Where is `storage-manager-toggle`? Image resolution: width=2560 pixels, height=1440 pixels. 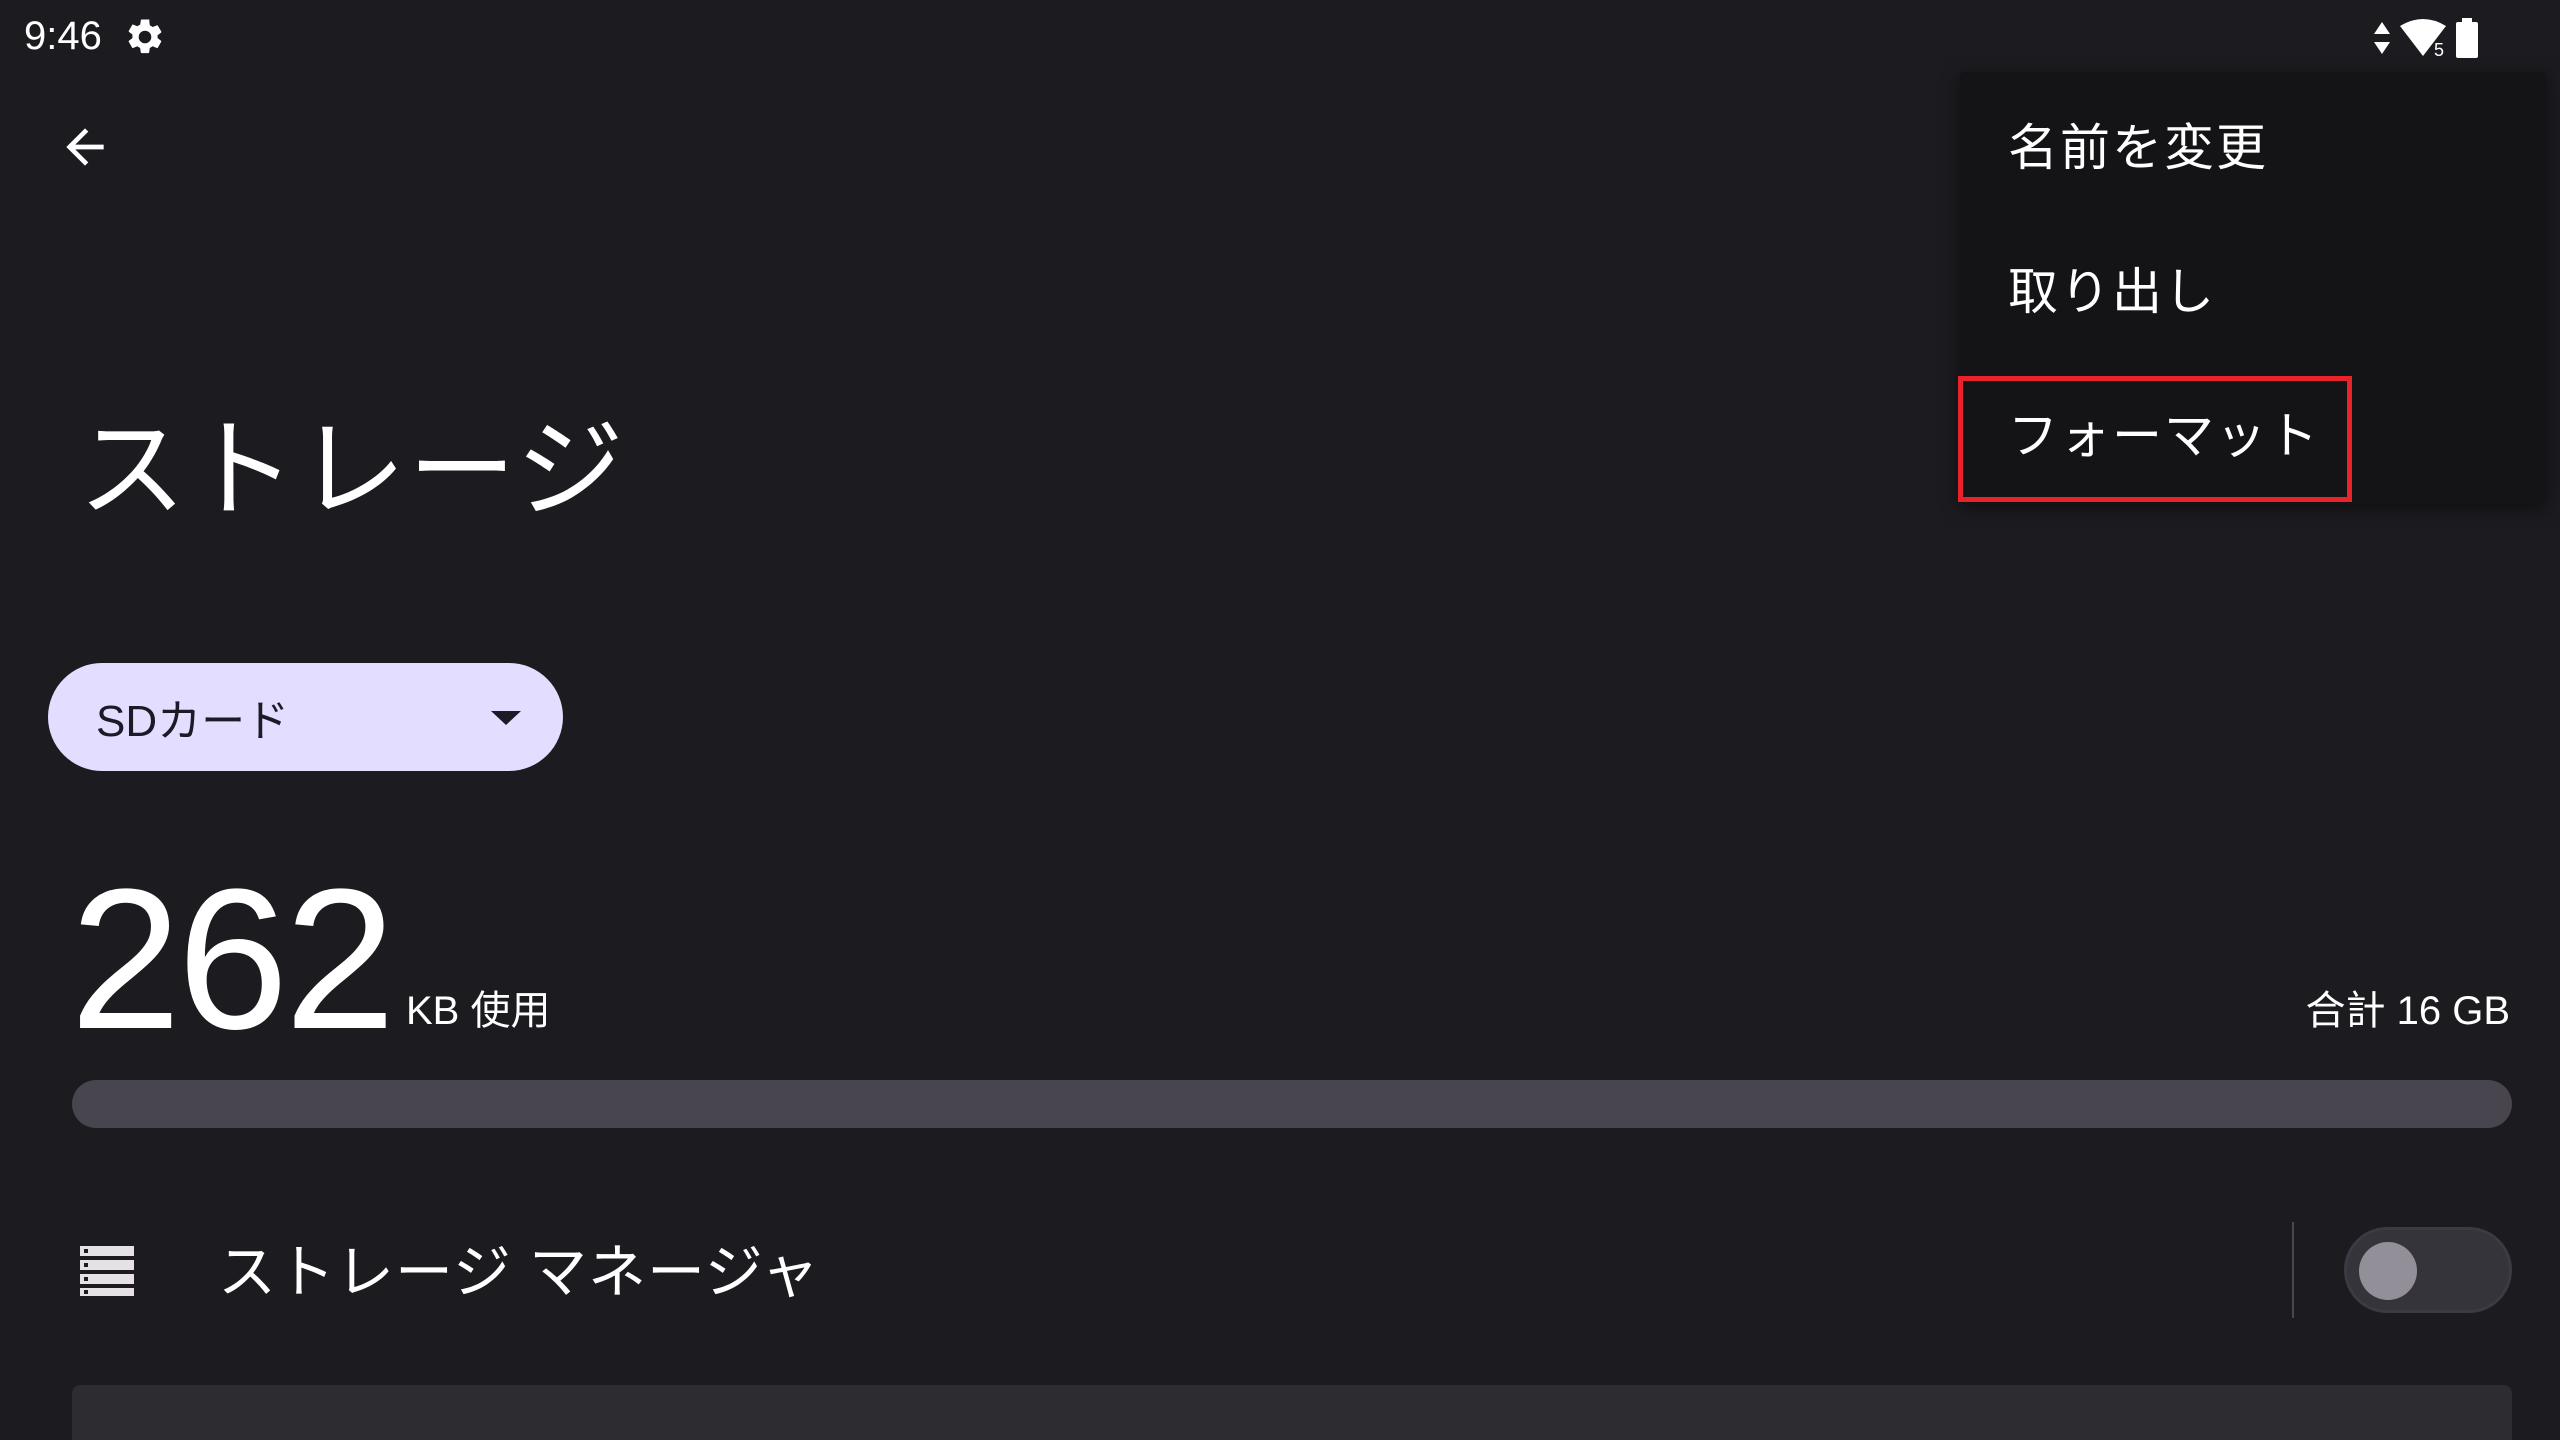 storage-manager-toggle is located at coordinates (2428, 1270).